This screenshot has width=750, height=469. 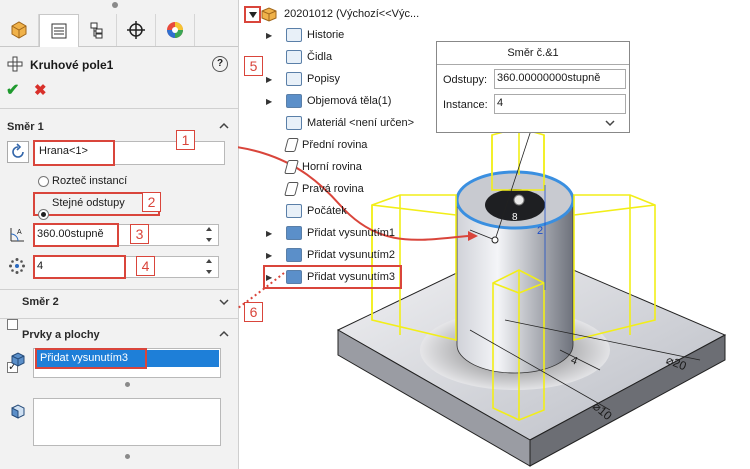 I want to click on popup-instances-field: 4, so click(x=560, y=104).